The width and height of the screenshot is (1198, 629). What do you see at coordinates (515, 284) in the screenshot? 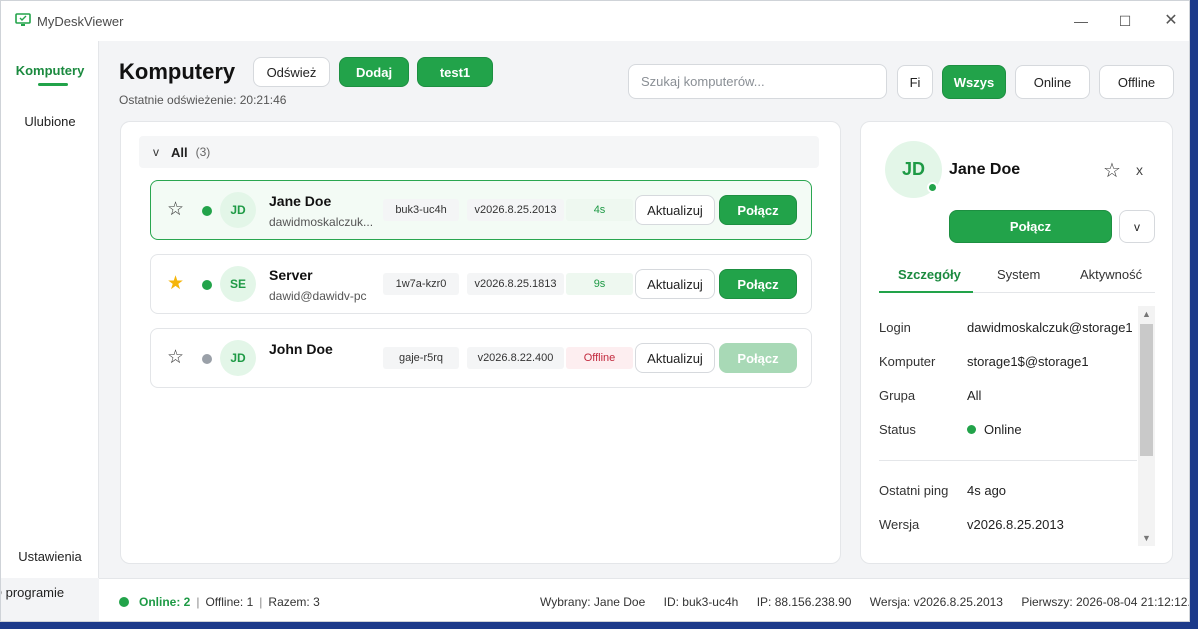
I see `version-chip: v2026.8.25.1813` at bounding box center [515, 284].